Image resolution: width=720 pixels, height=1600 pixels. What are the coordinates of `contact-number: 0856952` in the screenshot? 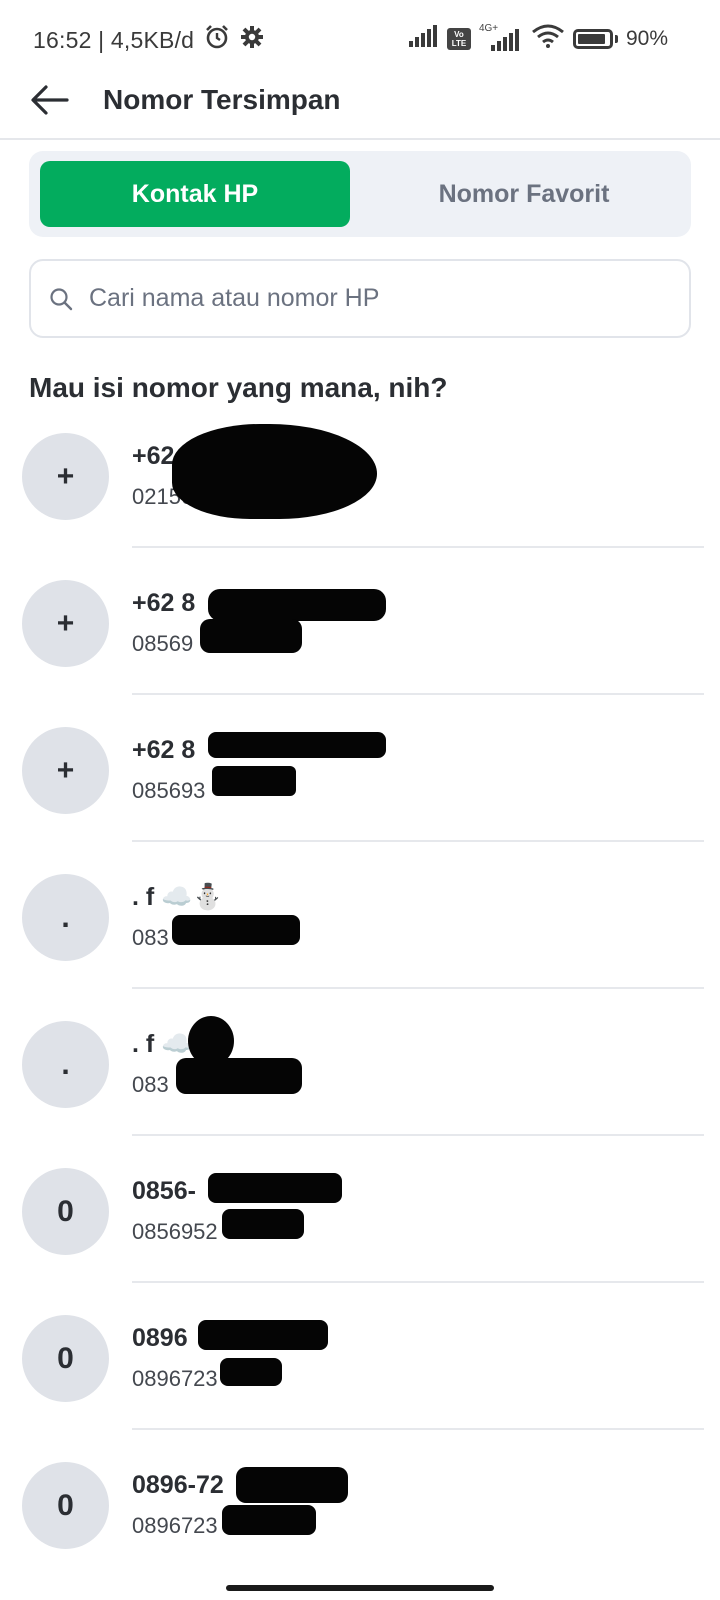 It's located at (175, 1231).